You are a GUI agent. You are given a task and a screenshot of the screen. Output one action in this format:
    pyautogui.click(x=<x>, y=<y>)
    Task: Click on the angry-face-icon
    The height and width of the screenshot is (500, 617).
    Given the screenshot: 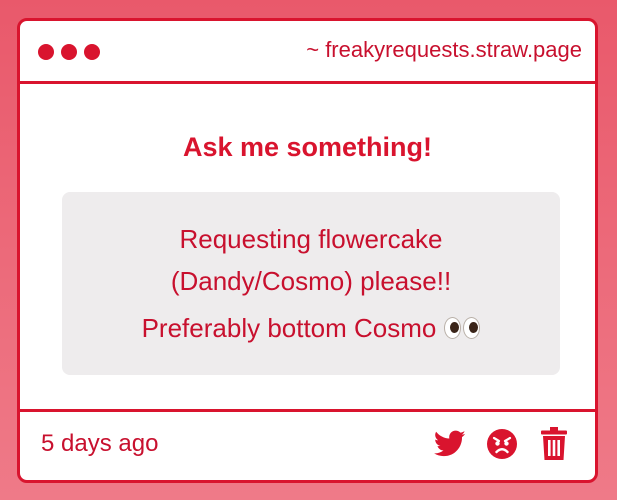 What is the action you would take?
    pyautogui.click(x=502, y=444)
    